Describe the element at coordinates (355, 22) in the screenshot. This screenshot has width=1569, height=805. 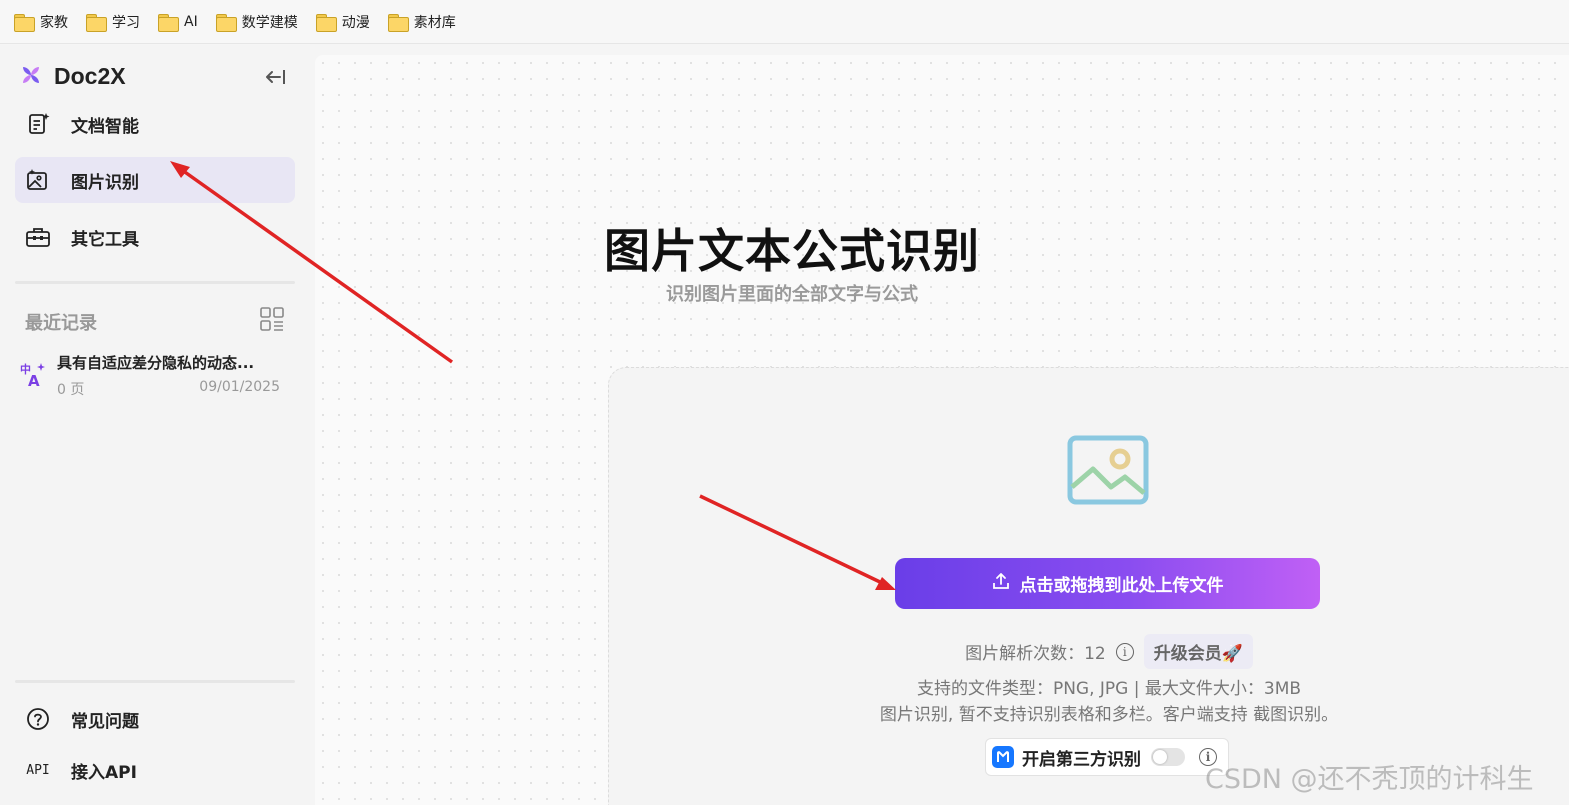
I see `bookmark-label: 动漫` at that location.